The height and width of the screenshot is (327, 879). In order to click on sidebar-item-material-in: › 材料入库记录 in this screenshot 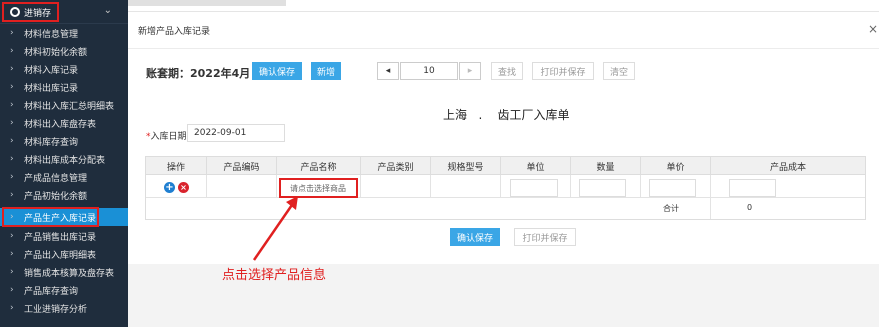, I will do `click(64, 69)`.